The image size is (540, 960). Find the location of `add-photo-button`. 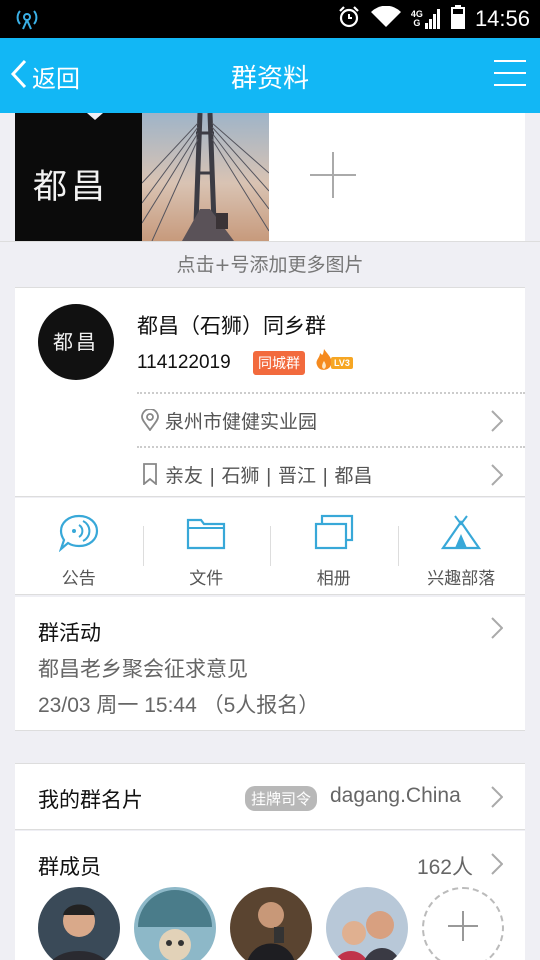

add-photo-button is located at coordinates (332, 177).